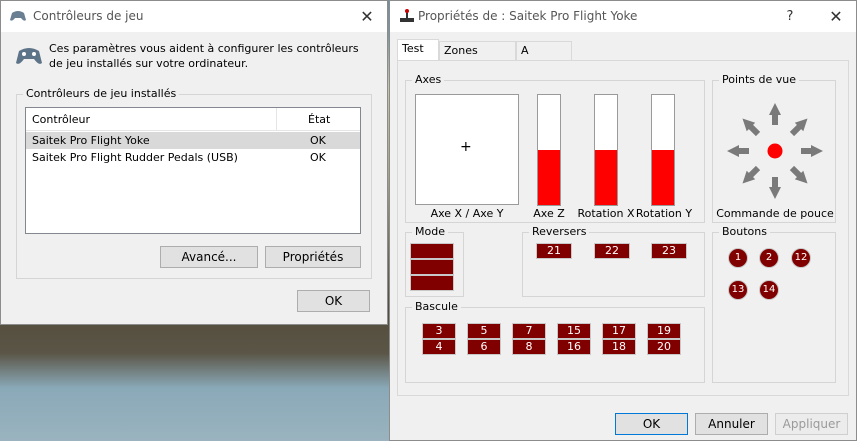 This screenshot has height=441, width=857. Describe the element at coordinates (574, 347) in the screenshot. I see `toggle-button-16: 16` at that location.